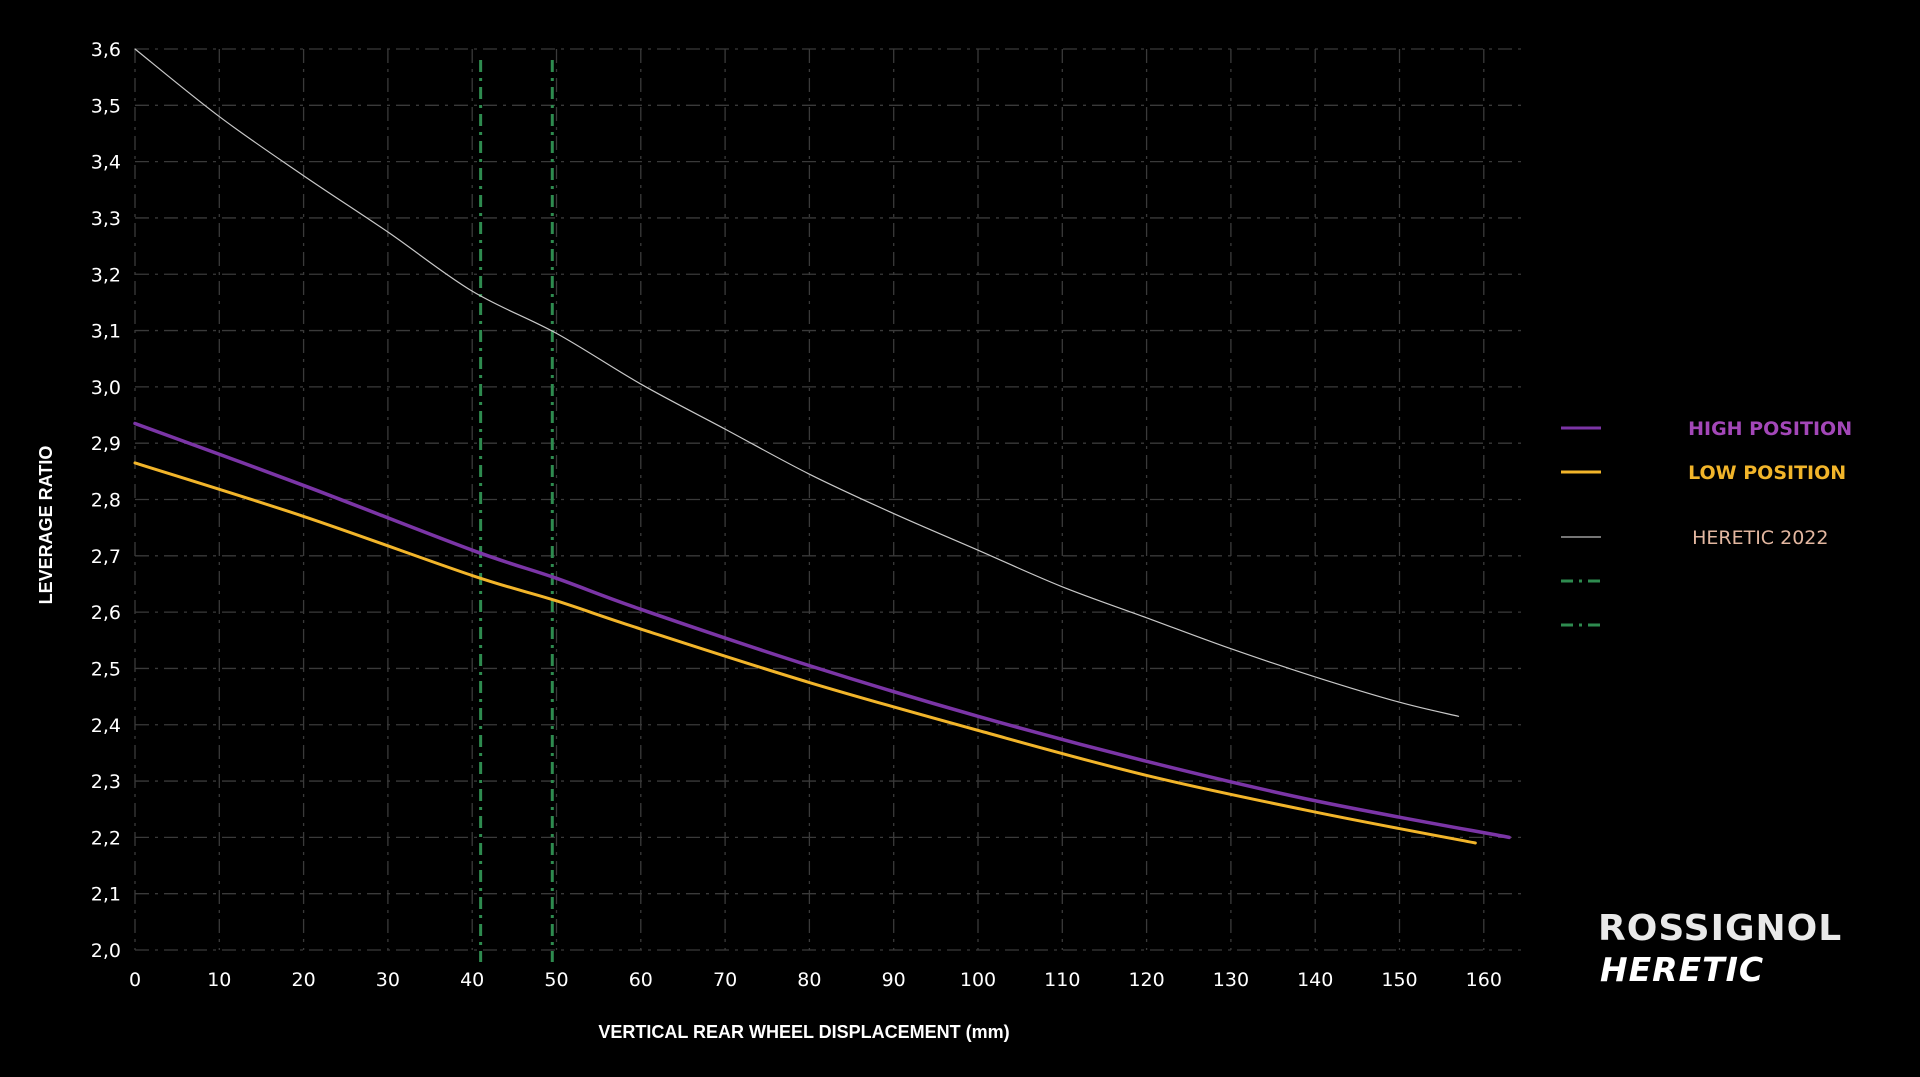  What do you see at coordinates (1062, 980) in the screenshot?
I see `x-tick-label: 110` at bounding box center [1062, 980].